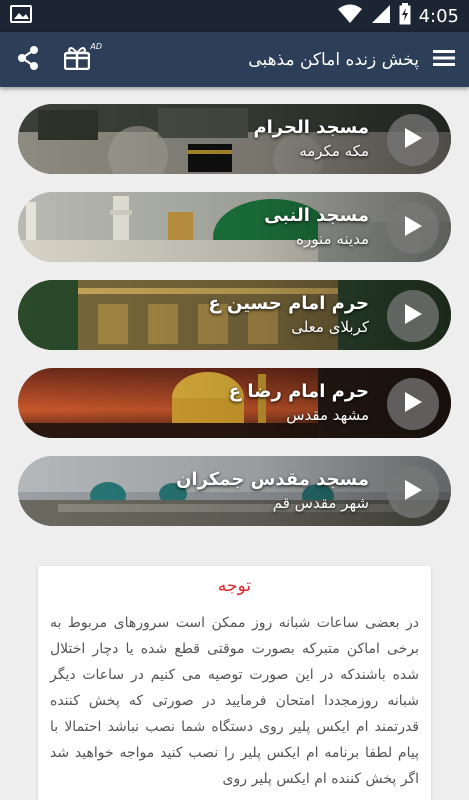 This screenshot has width=469, height=800. I want to click on wifi-icon, so click(350, 16).